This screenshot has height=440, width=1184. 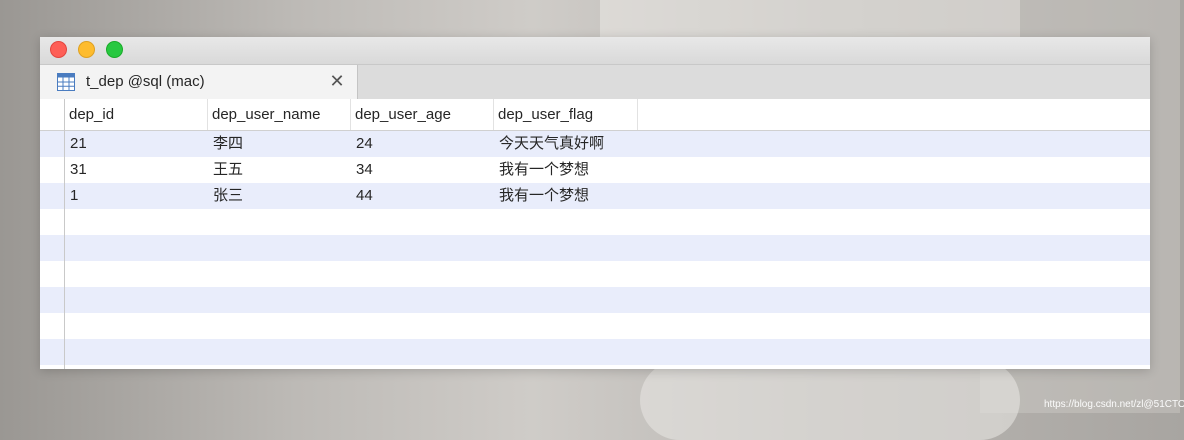 I want to click on tab-t-dep: t_dep @sql (mac) ✕, so click(x=199, y=82).